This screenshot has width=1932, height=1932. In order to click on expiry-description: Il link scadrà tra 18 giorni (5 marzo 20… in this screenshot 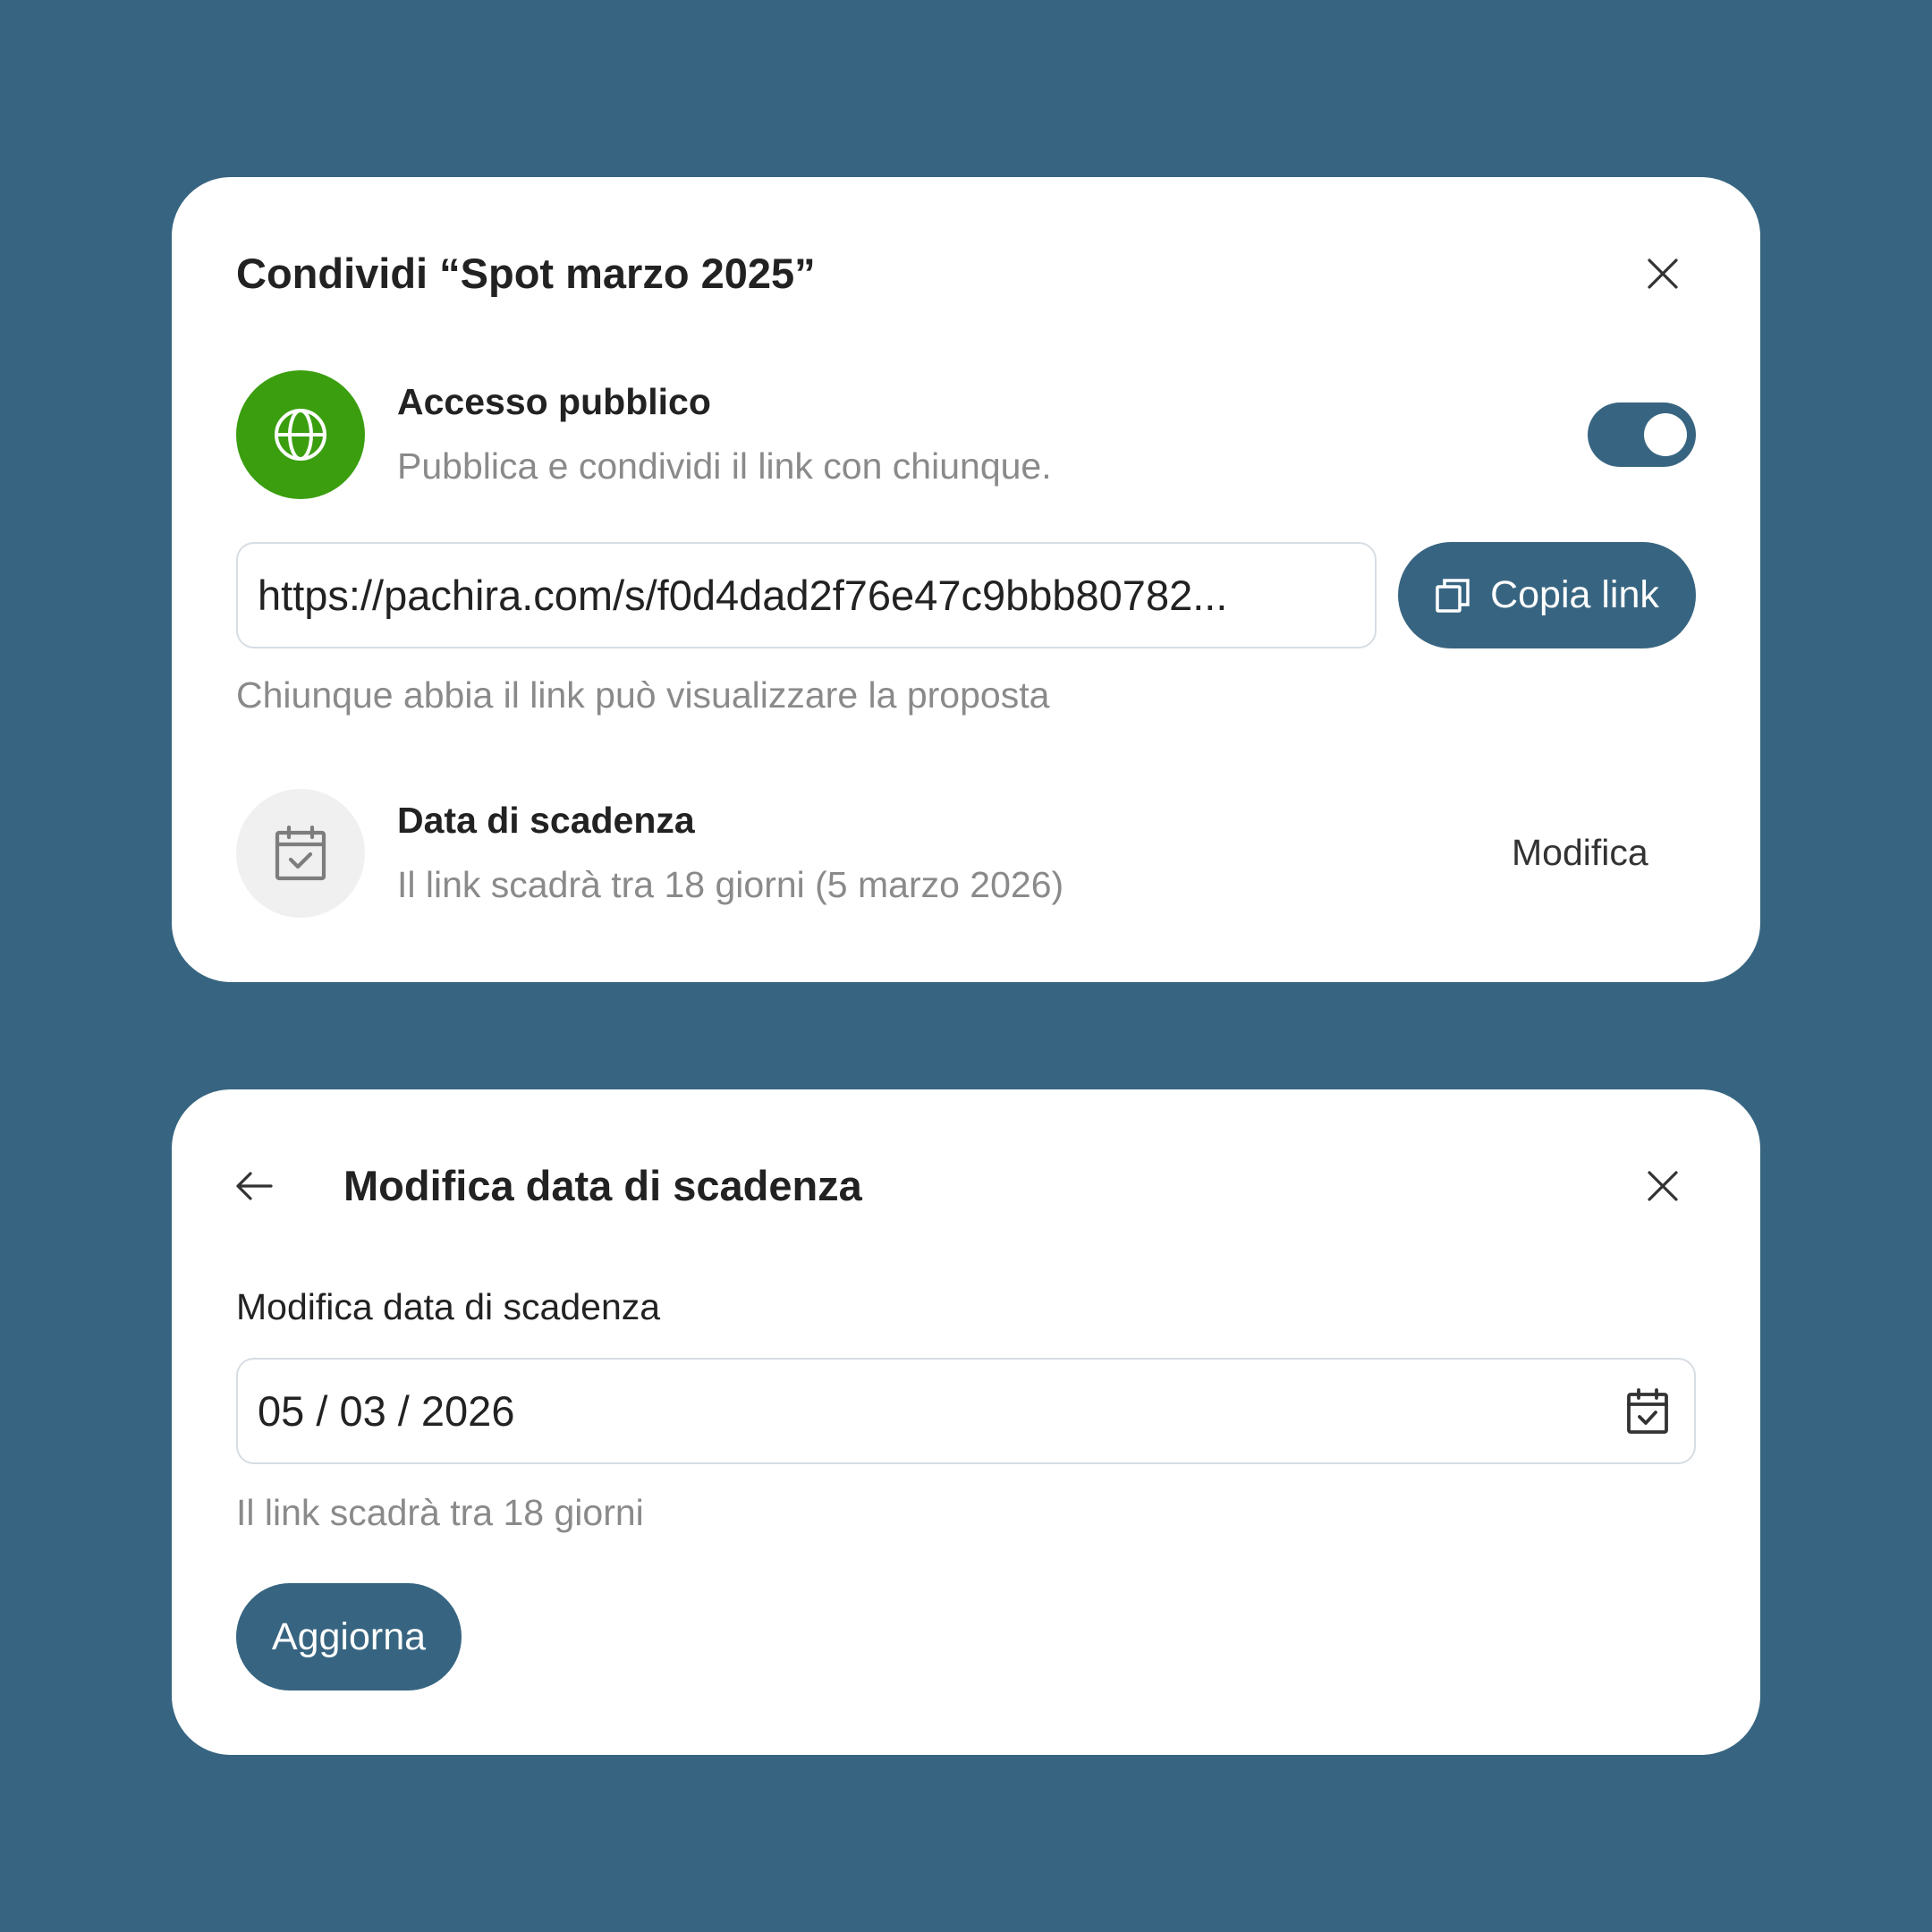, I will do `click(730, 884)`.